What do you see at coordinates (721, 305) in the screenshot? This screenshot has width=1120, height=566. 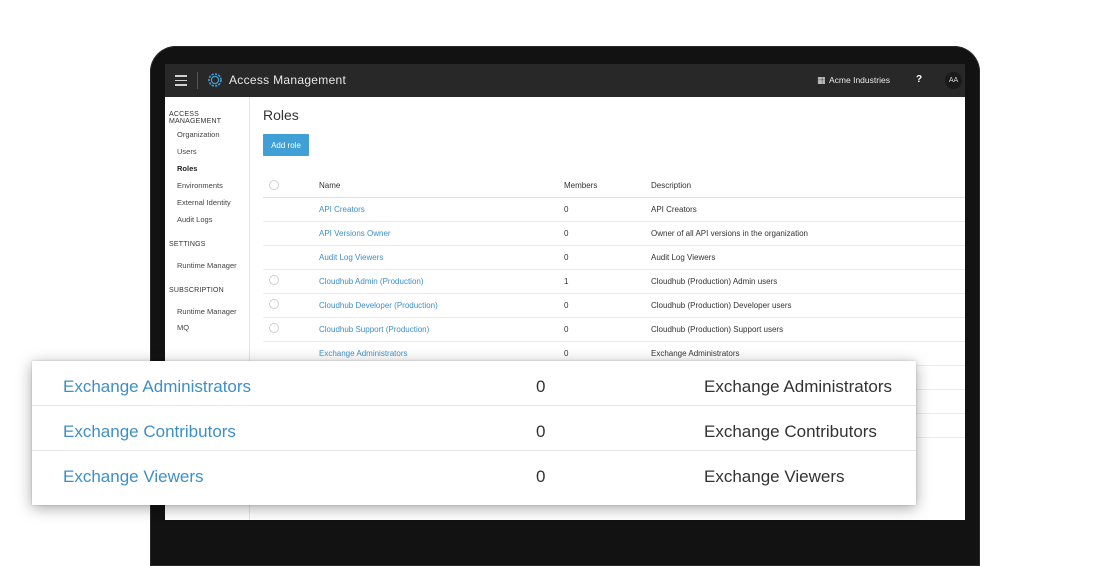 I see `role-description: Cloudhub (Production) Developer users` at bounding box center [721, 305].